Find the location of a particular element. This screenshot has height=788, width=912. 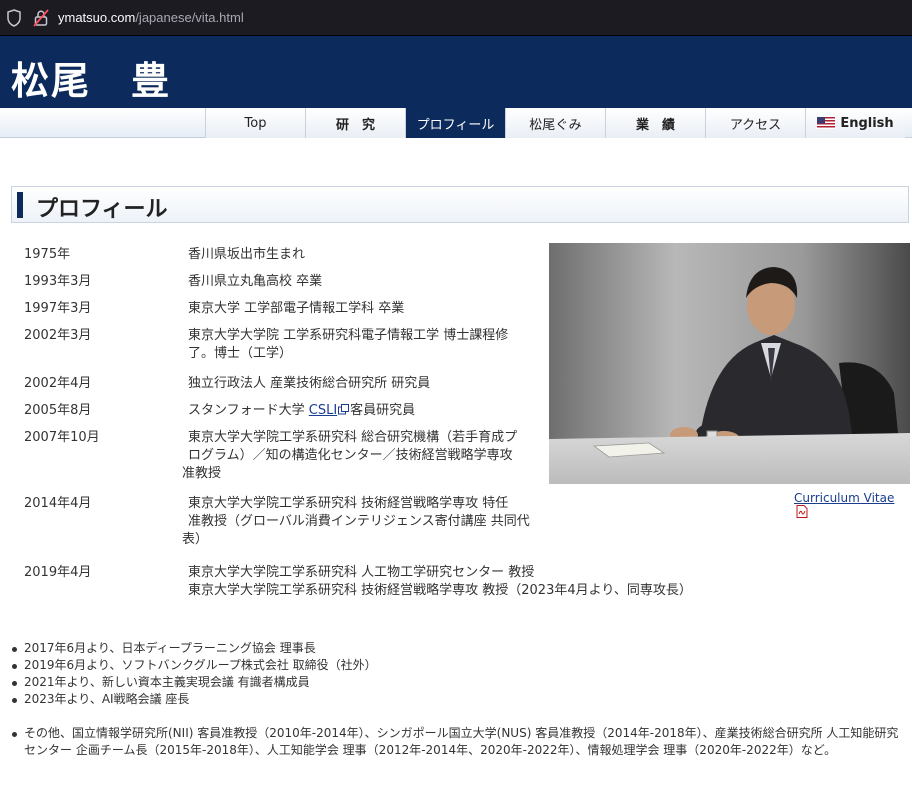

nav-item-english: English is located at coordinates (855, 123).